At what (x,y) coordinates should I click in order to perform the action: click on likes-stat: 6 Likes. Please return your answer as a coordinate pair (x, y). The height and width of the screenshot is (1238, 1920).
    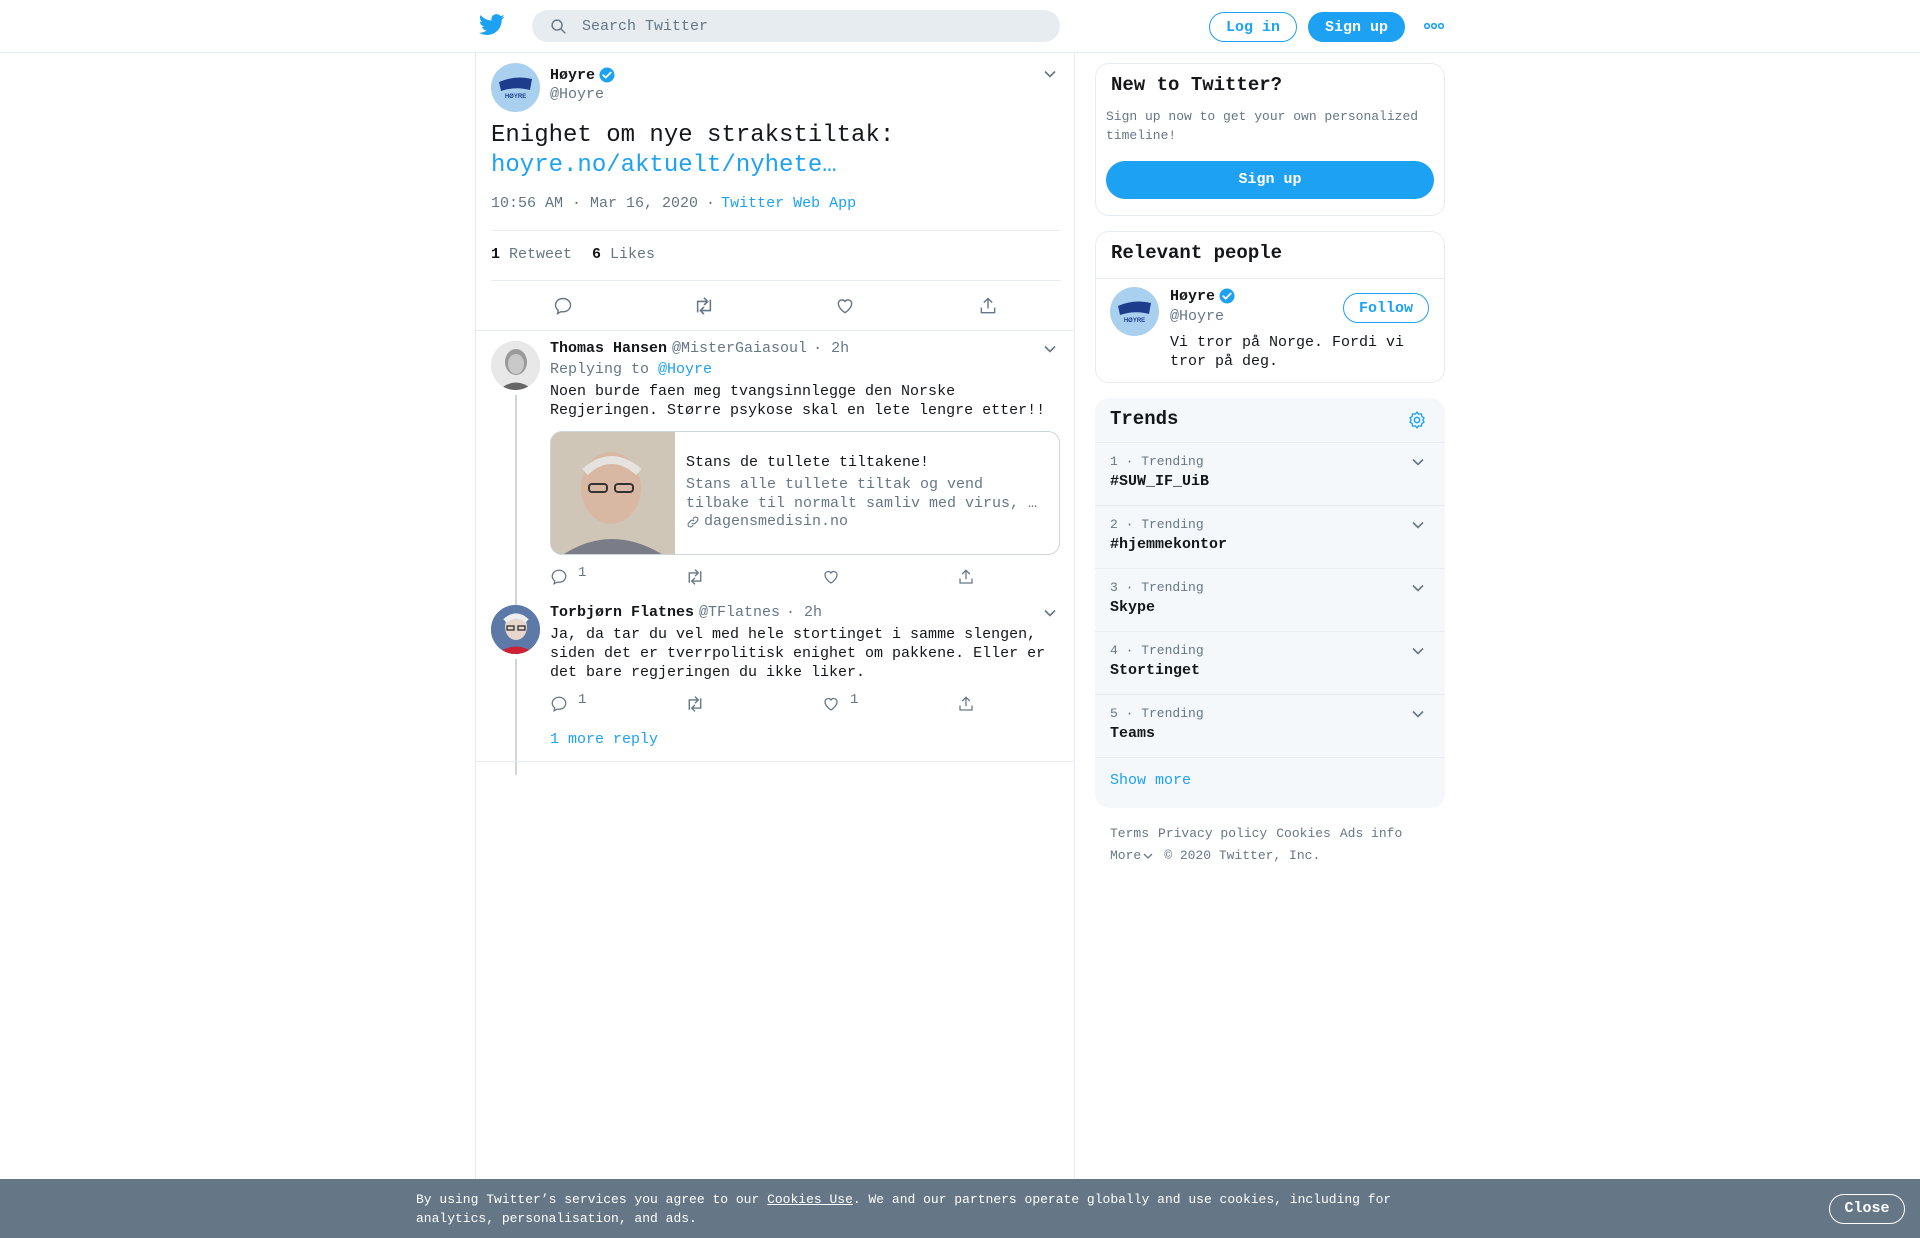
    Looking at the image, I should click on (623, 254).